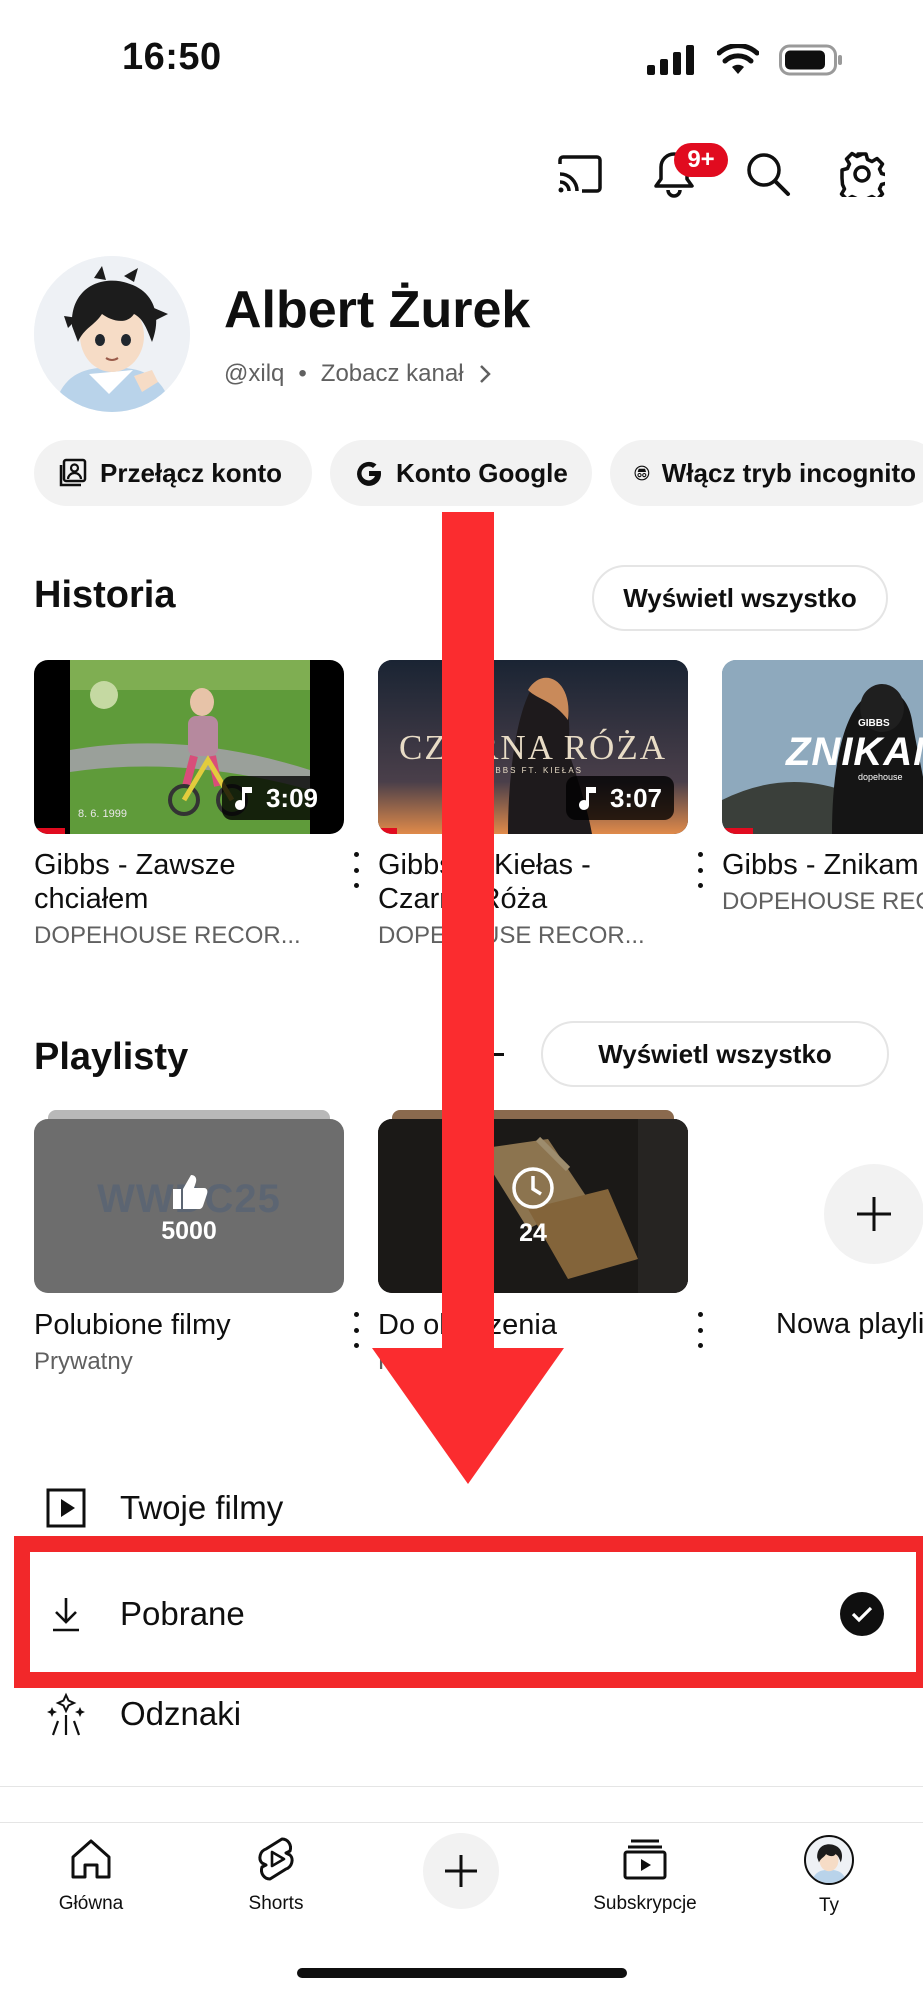  I want to click on home-icon, so click(91, 1859).